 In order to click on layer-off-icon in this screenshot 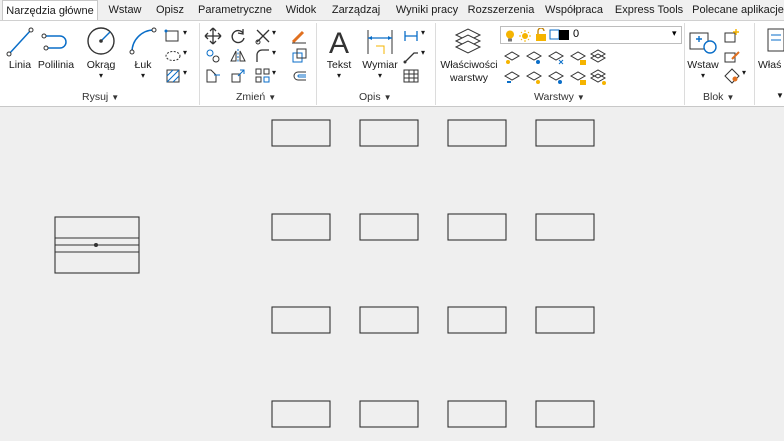, I will do `click(556, 77)`.